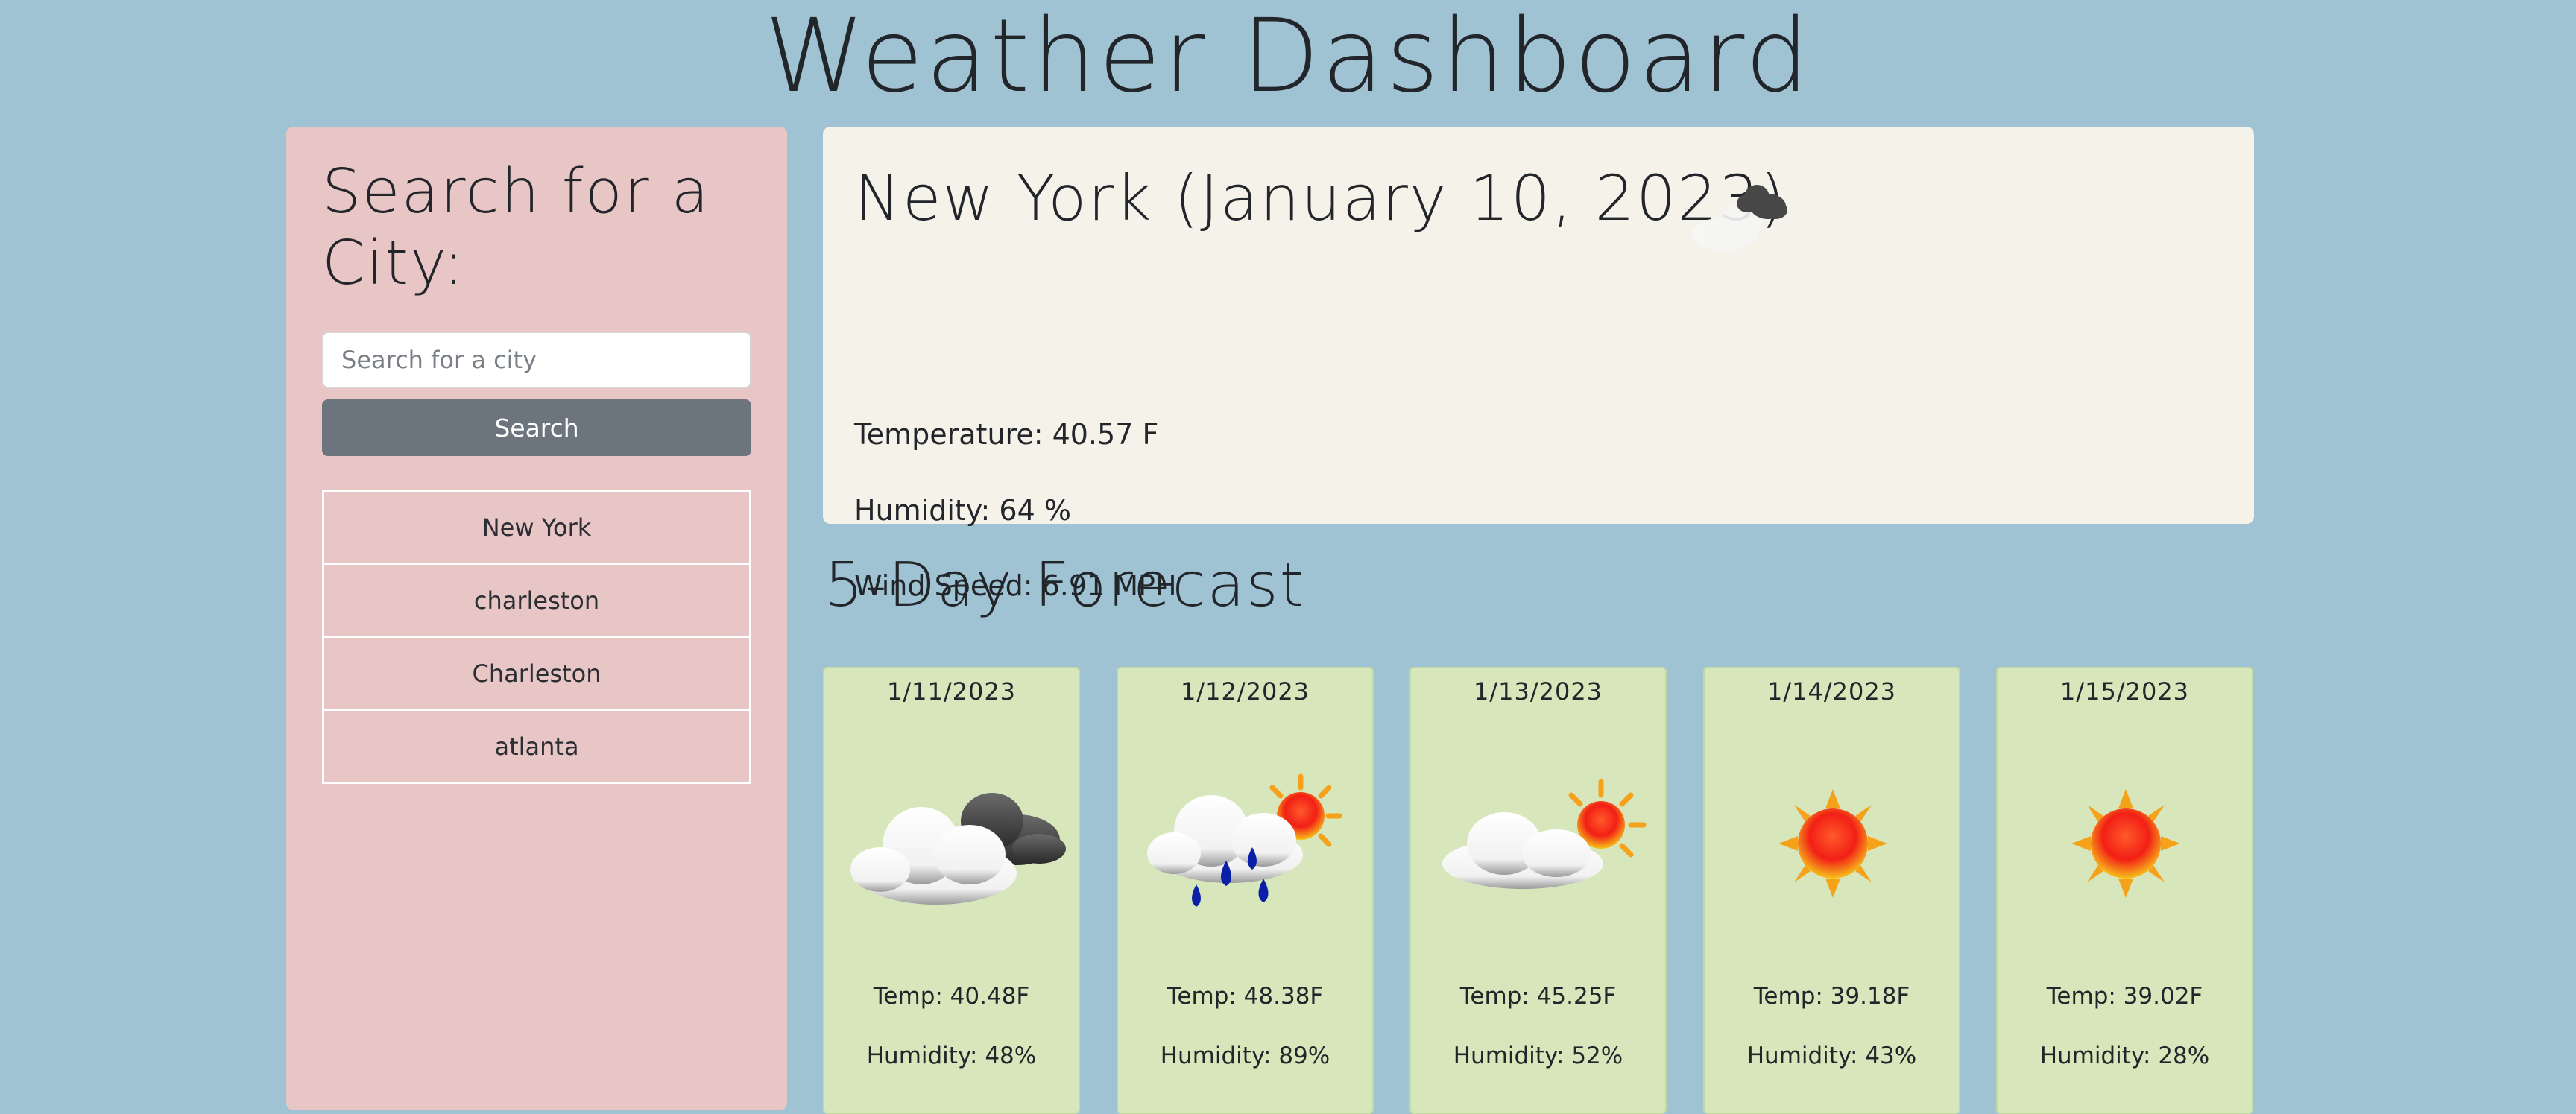  I want to click on cloudy-dark-cloud-icon, so click(958, 849).